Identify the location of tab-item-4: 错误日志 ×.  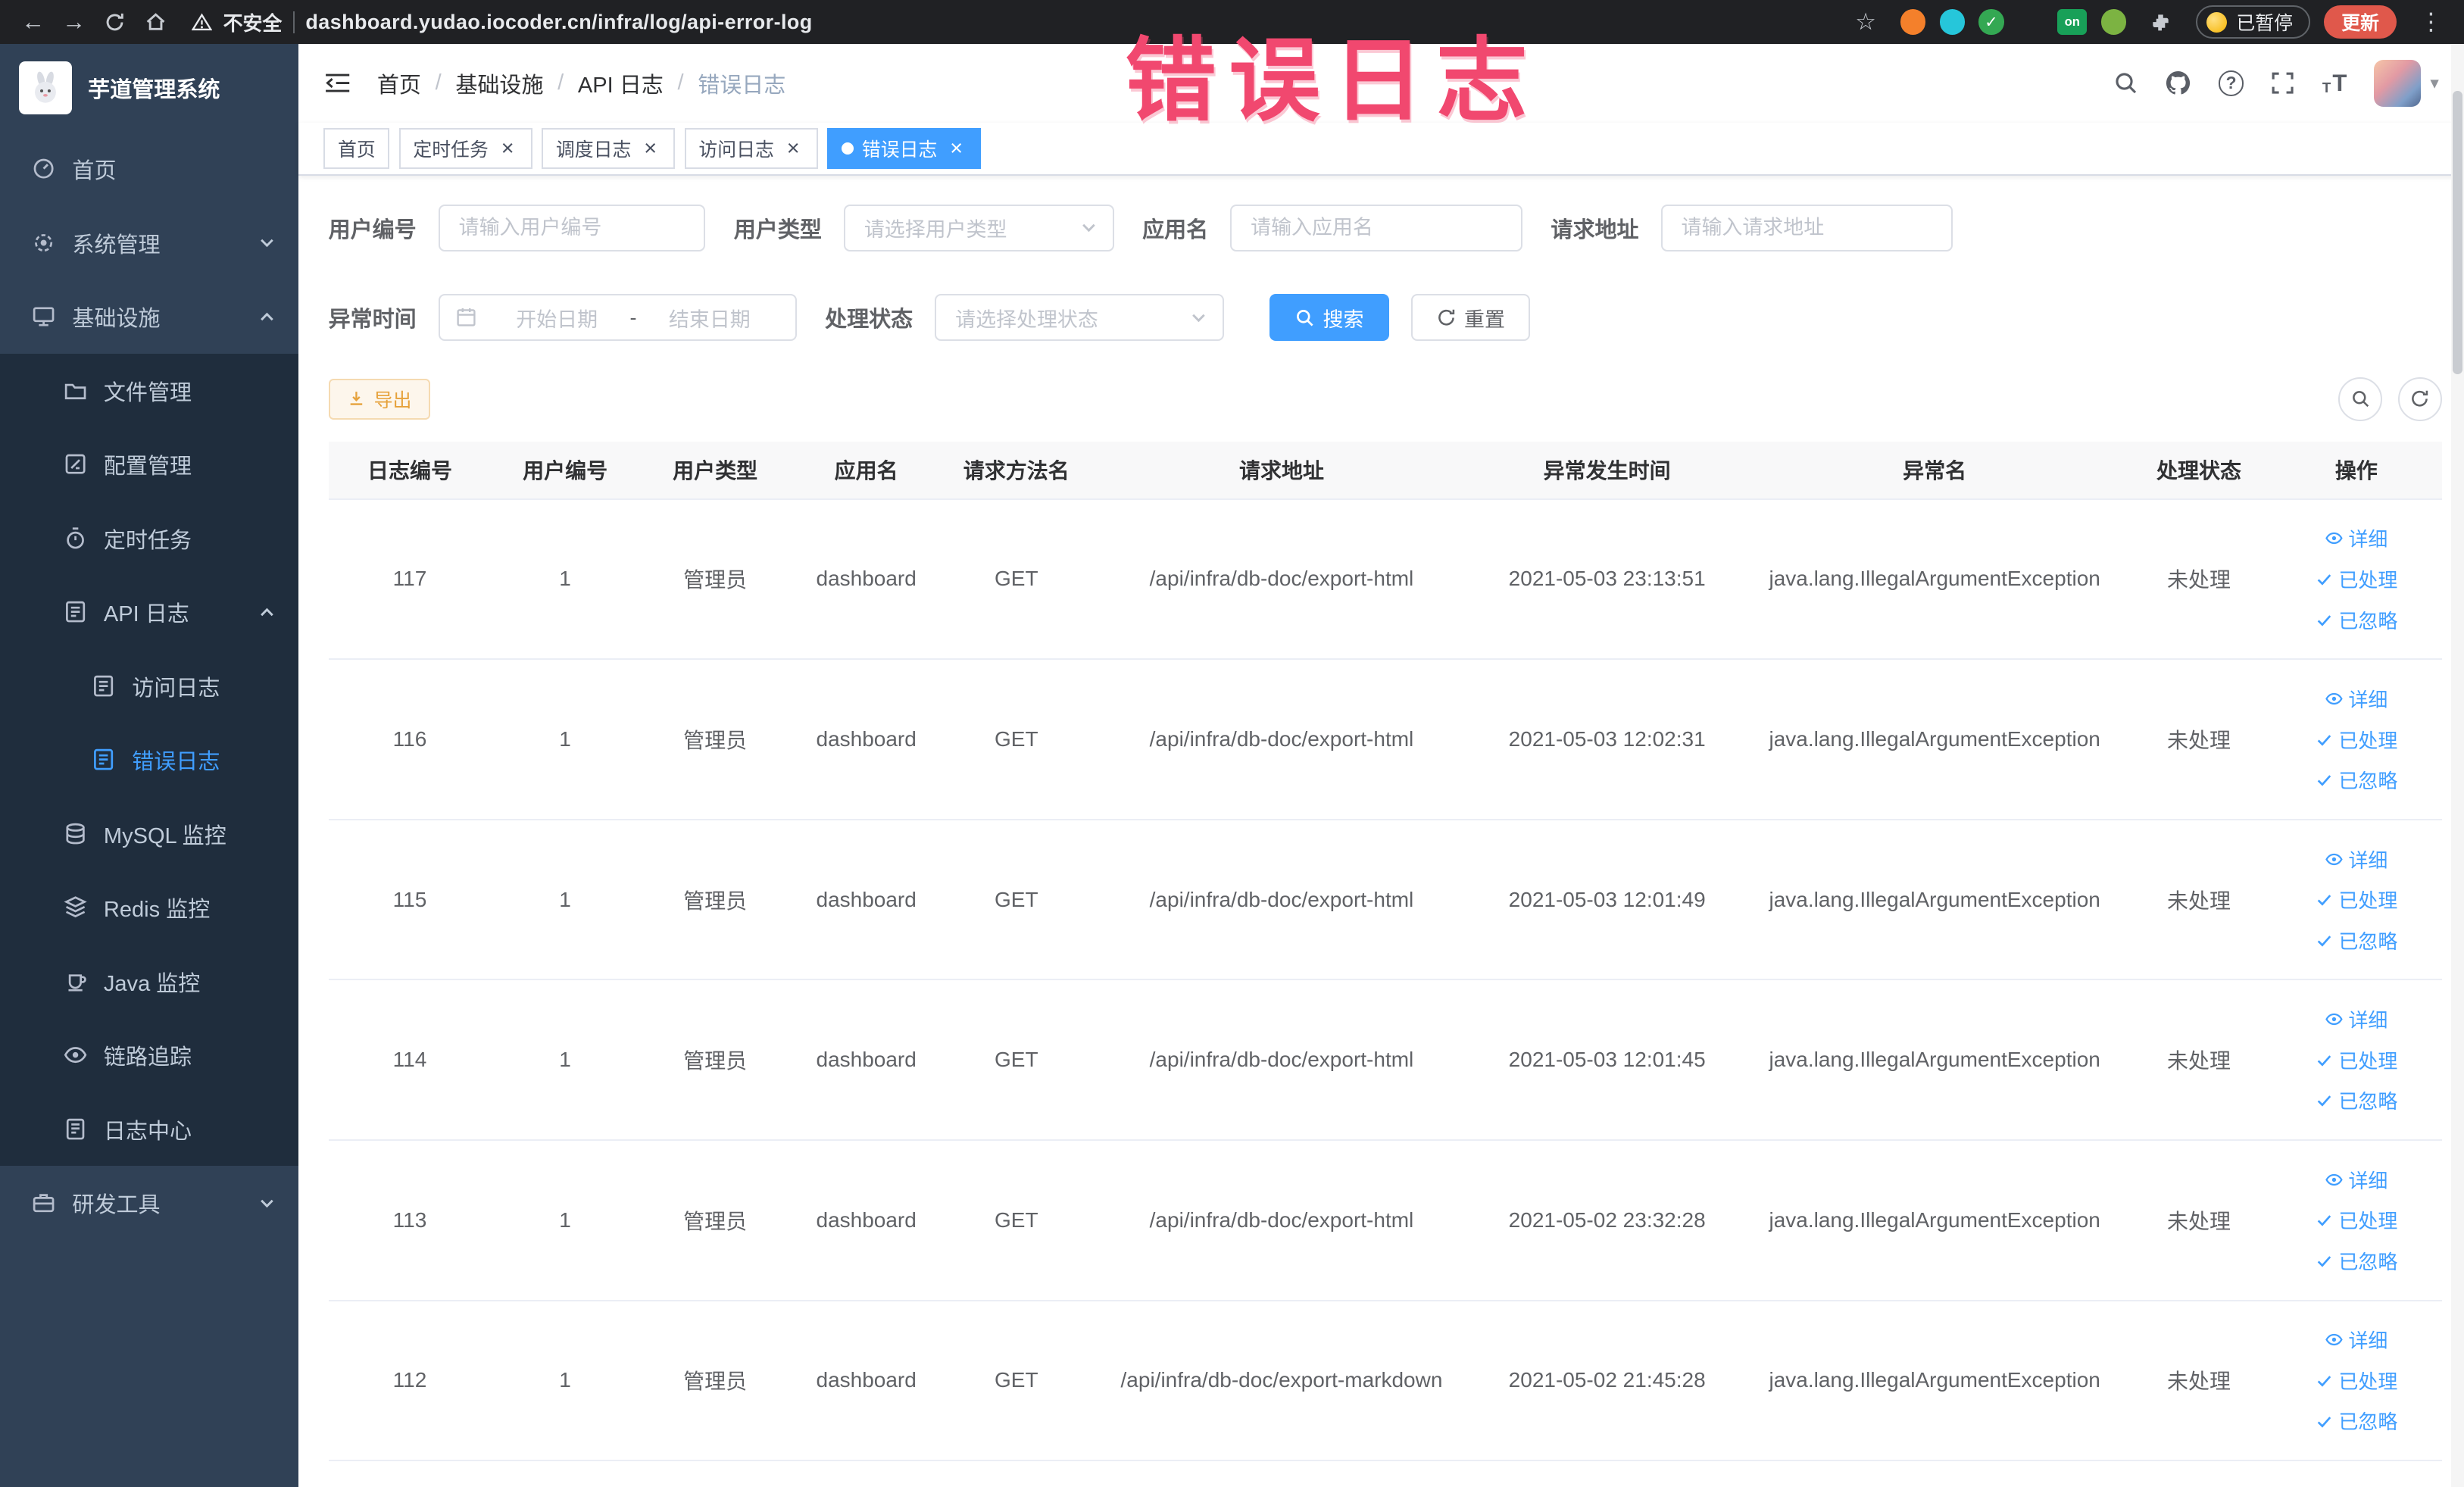
(904, 149).